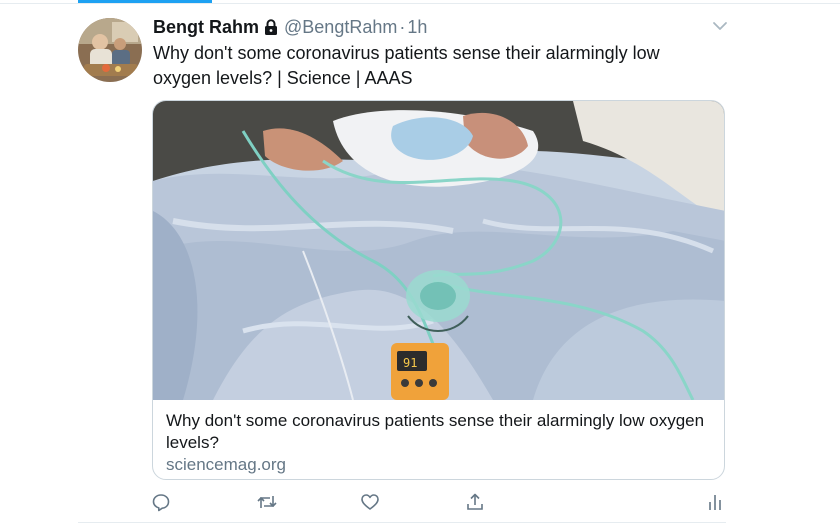 This screenshot has height=528, width=840. What do you see at coordinates (410, 363) in the screenshot?
I see `oximeter-reading: 91` at bounding box center [410, 363].